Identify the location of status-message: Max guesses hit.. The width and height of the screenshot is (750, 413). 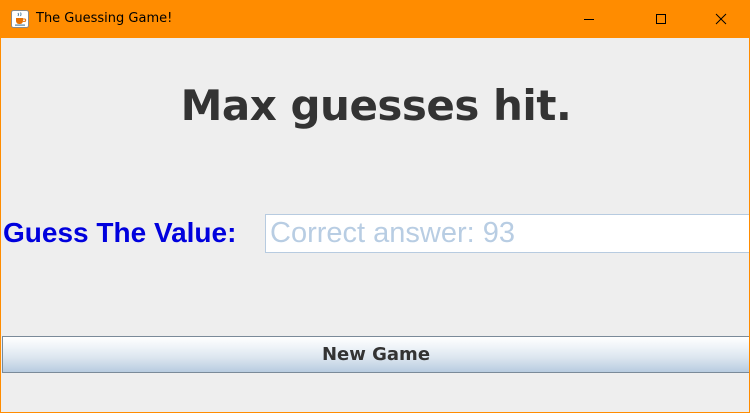
(376, 105).